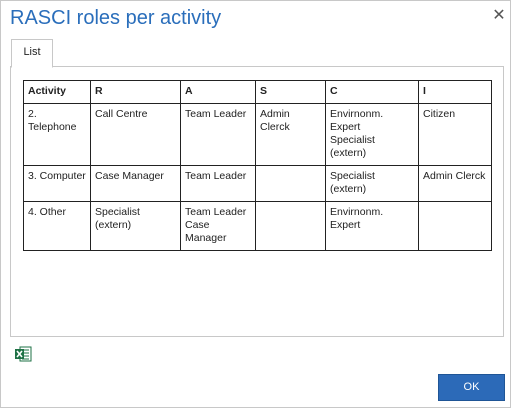 The image size is (511, 408). I want to click on column-header-r: R, so click(135, 92).